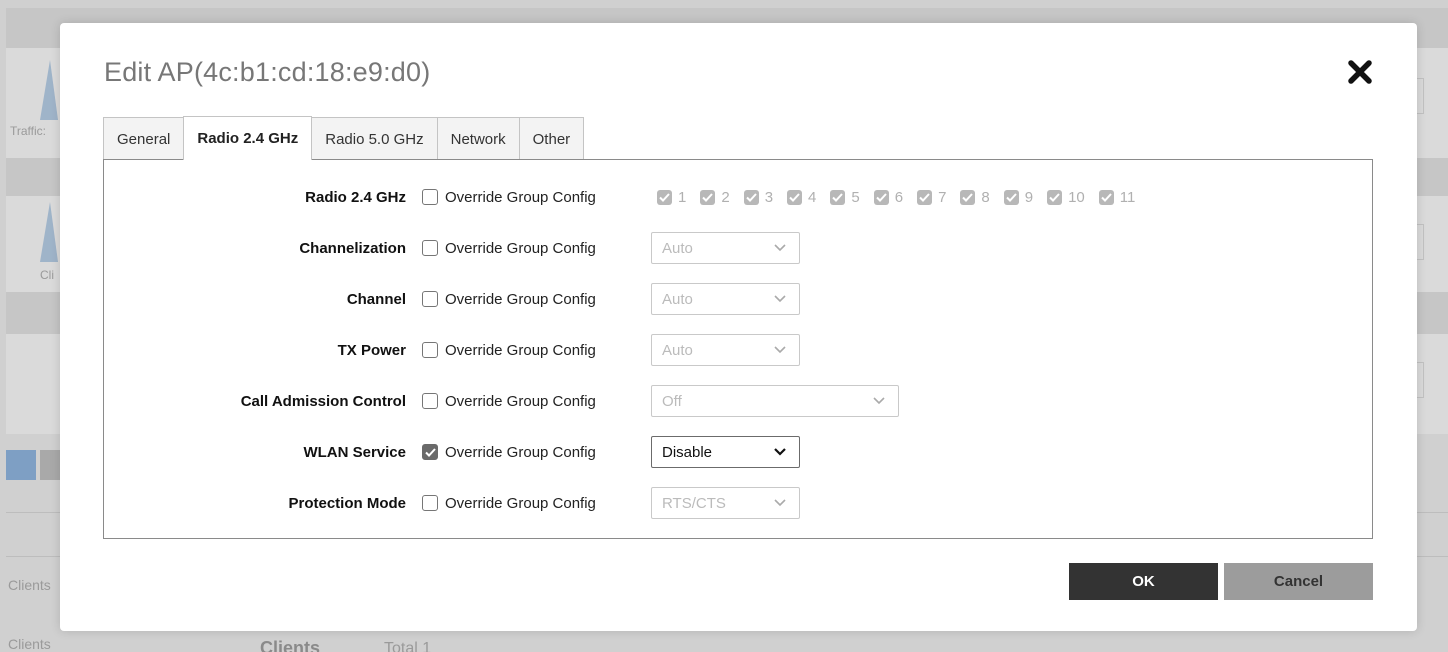  Describe the element at coordinates (677, 350) in the screenshot. I see `tx-power-value: Auto` at that location.